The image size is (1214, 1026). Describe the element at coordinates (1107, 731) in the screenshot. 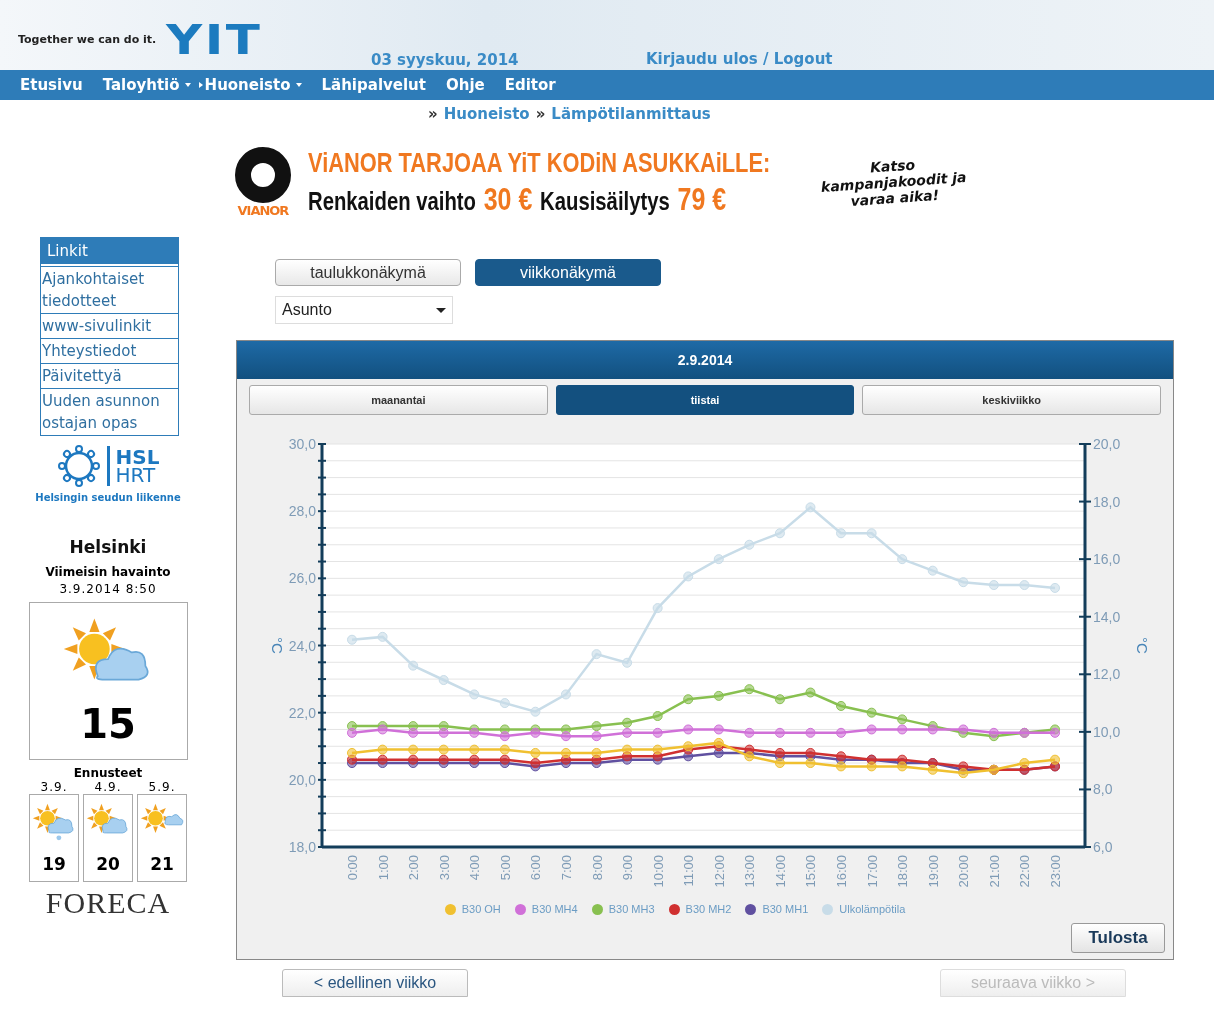

I see `axis-label: 10,0` at that location.